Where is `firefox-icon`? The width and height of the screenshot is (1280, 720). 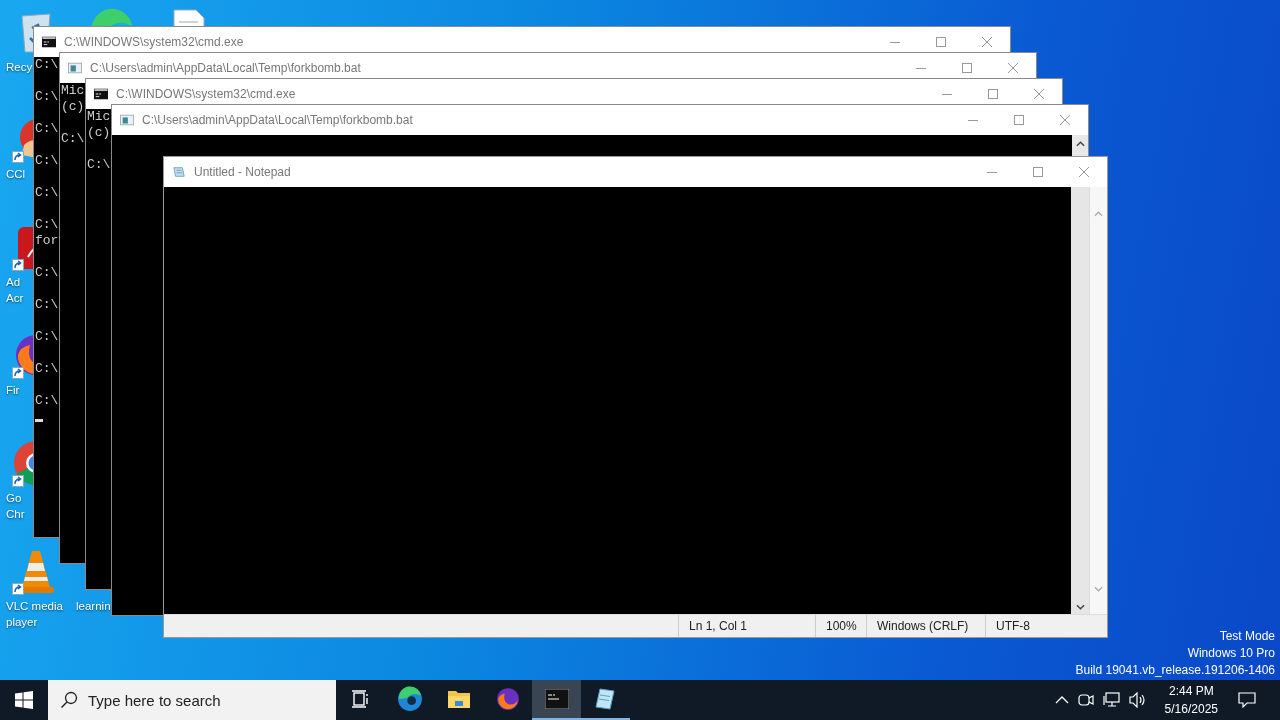 firefox-icon is located at coordinates (507, 699).